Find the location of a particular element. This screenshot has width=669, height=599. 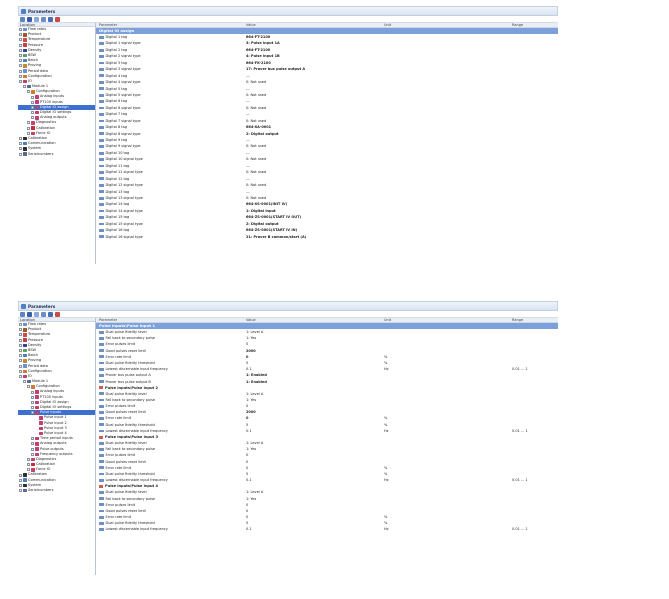

parameter-name: Digital 16 signal type is located at coordinates (124, 236).